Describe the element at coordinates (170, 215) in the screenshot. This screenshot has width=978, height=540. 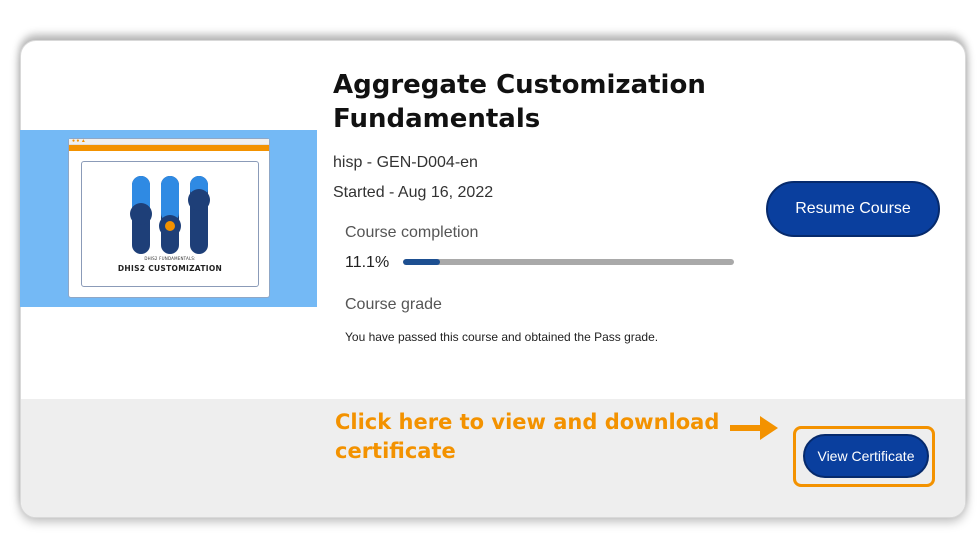
I see `sliders-logo-icon` at that location.